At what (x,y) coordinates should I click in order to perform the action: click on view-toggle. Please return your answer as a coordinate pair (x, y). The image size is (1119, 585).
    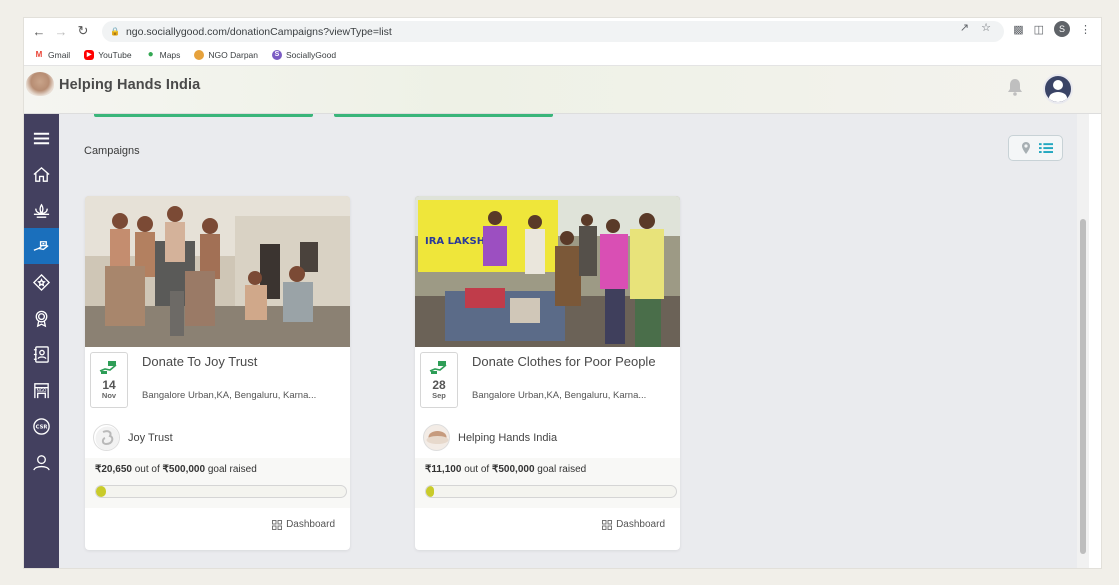
    Looking at the image, I should click on (1035, 148).